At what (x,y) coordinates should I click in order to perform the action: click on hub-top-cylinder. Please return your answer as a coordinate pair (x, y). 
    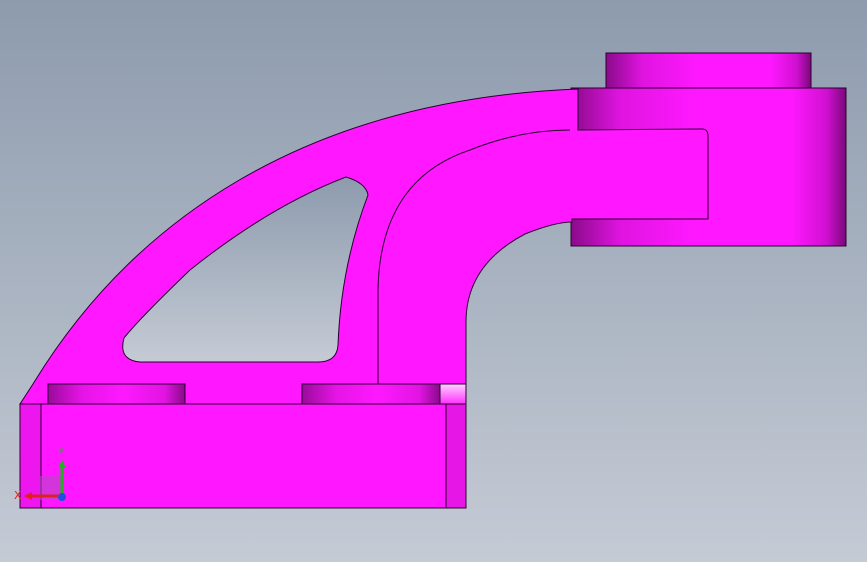
    Looking at the image, I should click on (708, 70).